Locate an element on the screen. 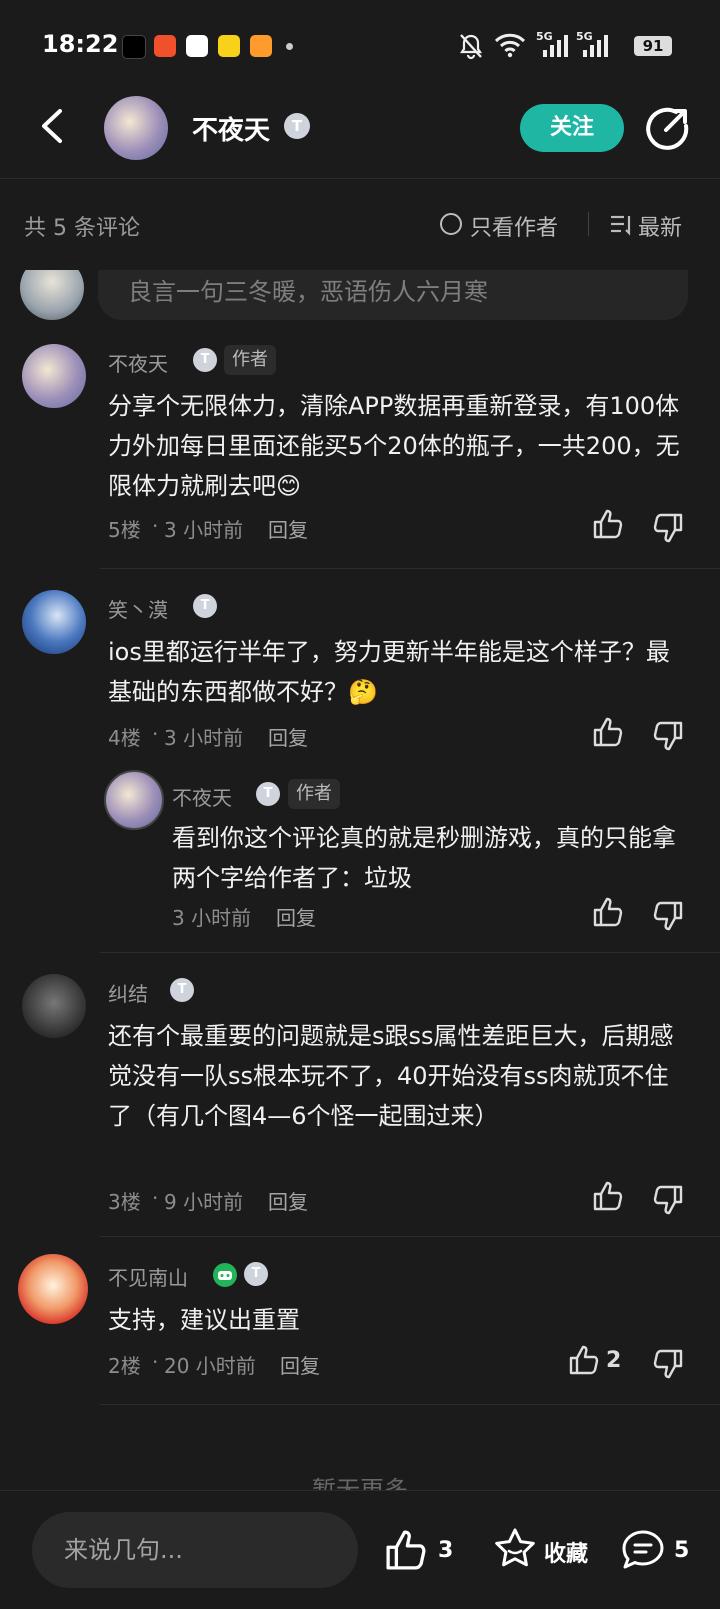 This screenshot has width=720, height=1609. comment-bubble-icon is located at coordinates (643, 1550).